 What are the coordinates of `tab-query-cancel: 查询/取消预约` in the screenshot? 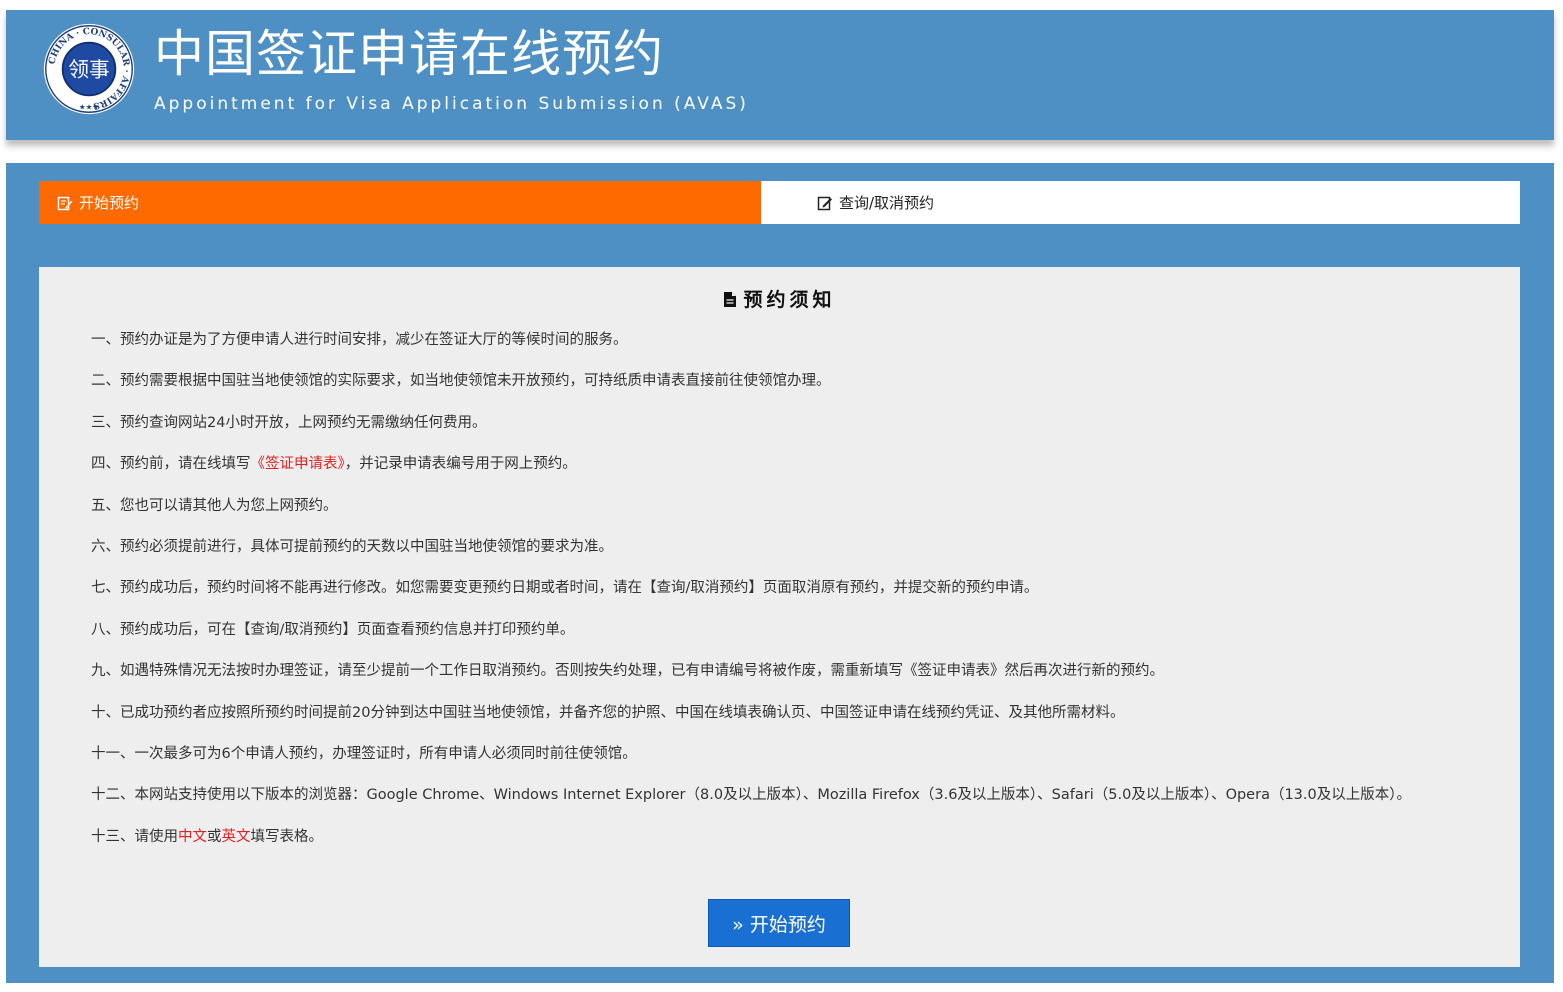 It's located at (1140, 202).